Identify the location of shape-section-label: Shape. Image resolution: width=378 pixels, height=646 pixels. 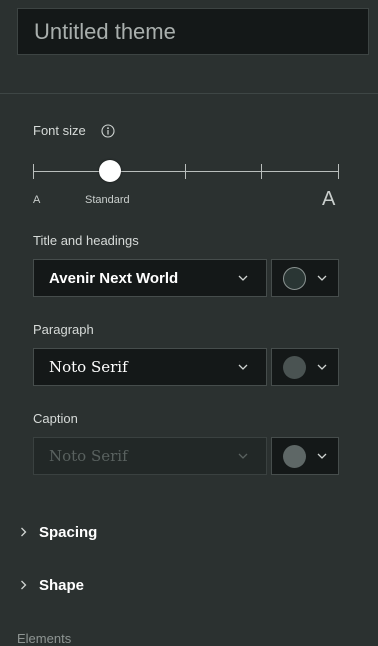
(62, 585).